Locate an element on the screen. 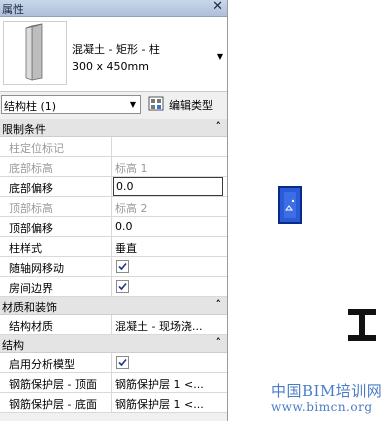 The width and height of the screenshot is (384, 421). selected-column is located at coordinates (290, 205).